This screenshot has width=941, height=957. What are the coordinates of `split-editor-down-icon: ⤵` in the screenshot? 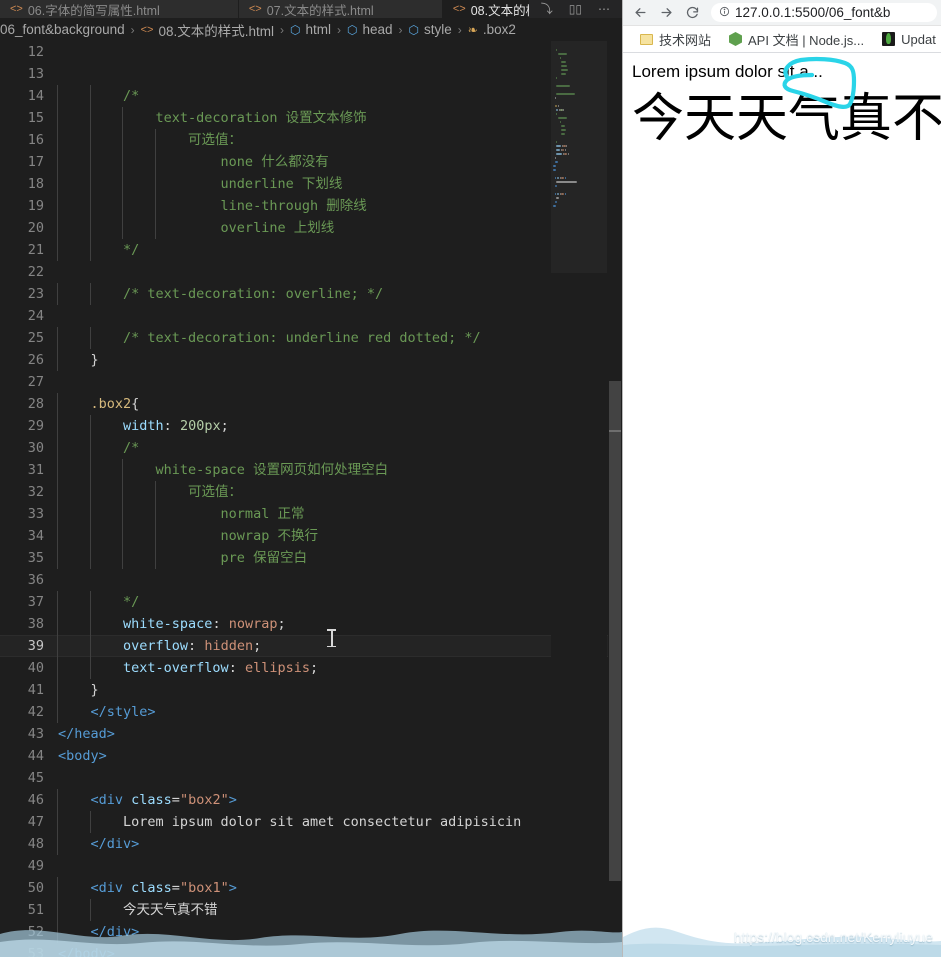 It's located at (547, 9).